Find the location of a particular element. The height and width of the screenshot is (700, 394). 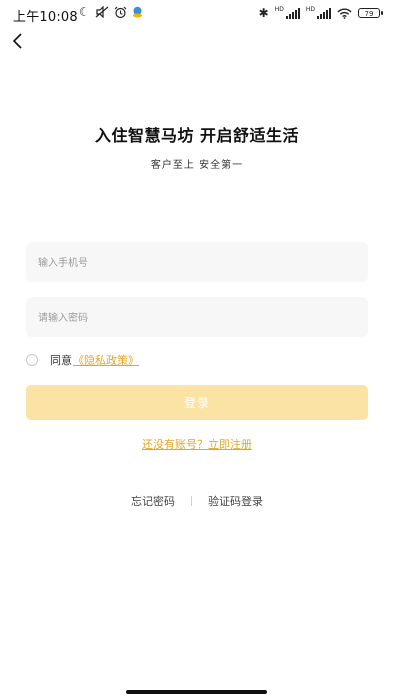

privacy-policy-link: 《隐私政策》 is located at coordinates (106, 360).